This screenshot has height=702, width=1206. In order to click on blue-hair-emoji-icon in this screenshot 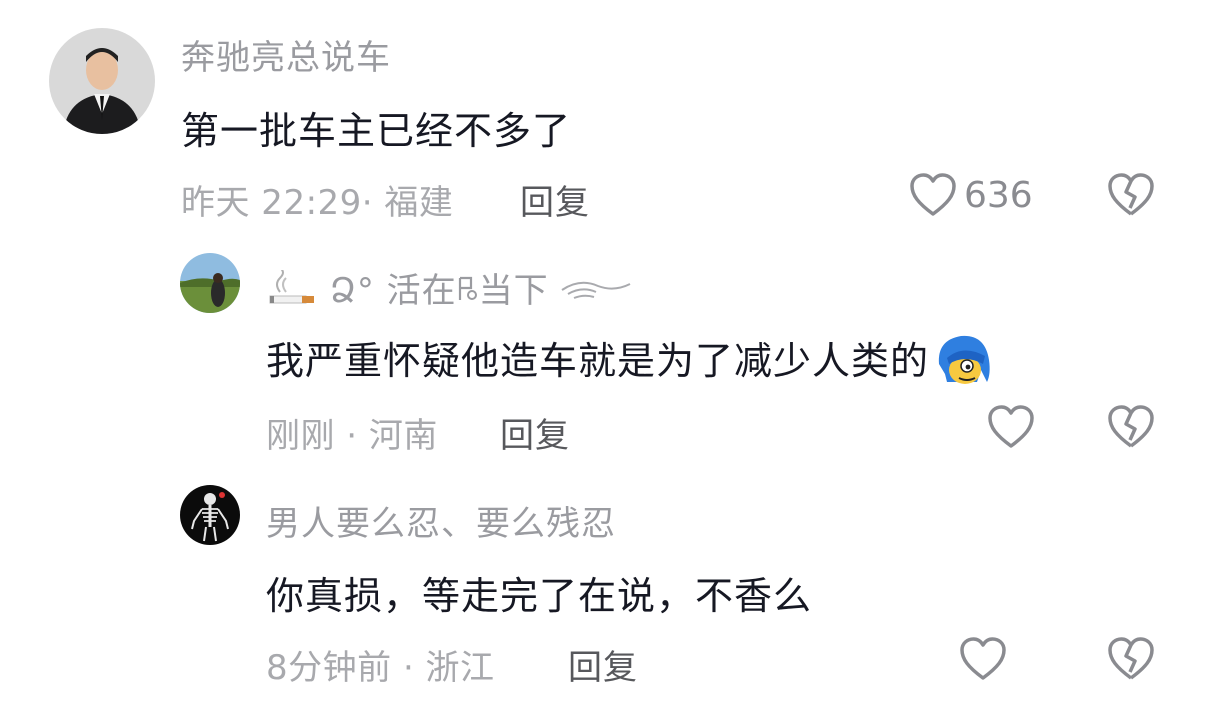, I will do `click(963, 360)`.